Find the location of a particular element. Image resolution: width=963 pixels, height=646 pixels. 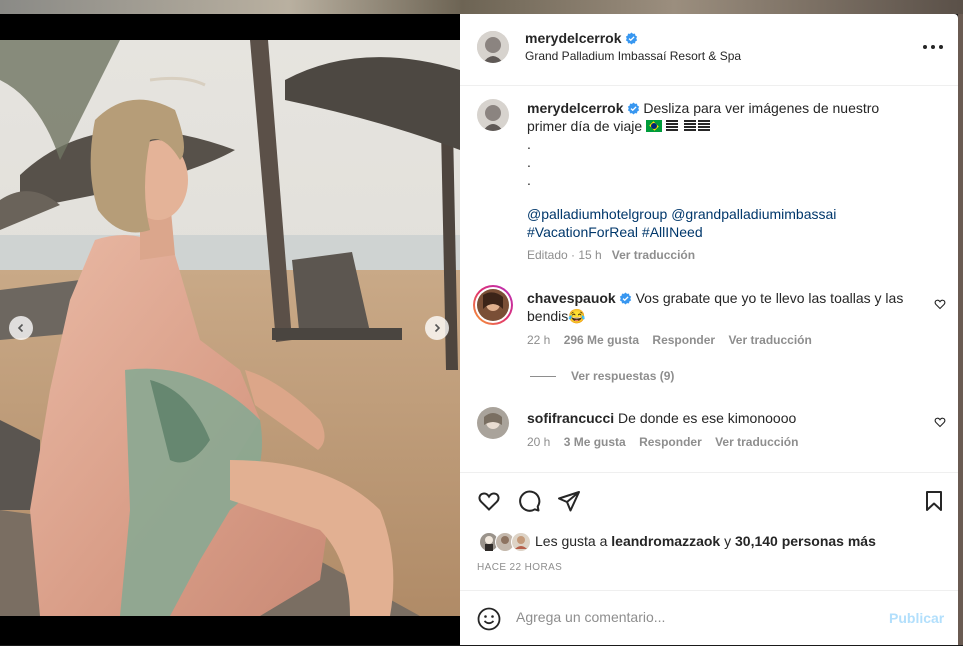

liker-username: leandromazzaok is located at coordinates (665, 541).